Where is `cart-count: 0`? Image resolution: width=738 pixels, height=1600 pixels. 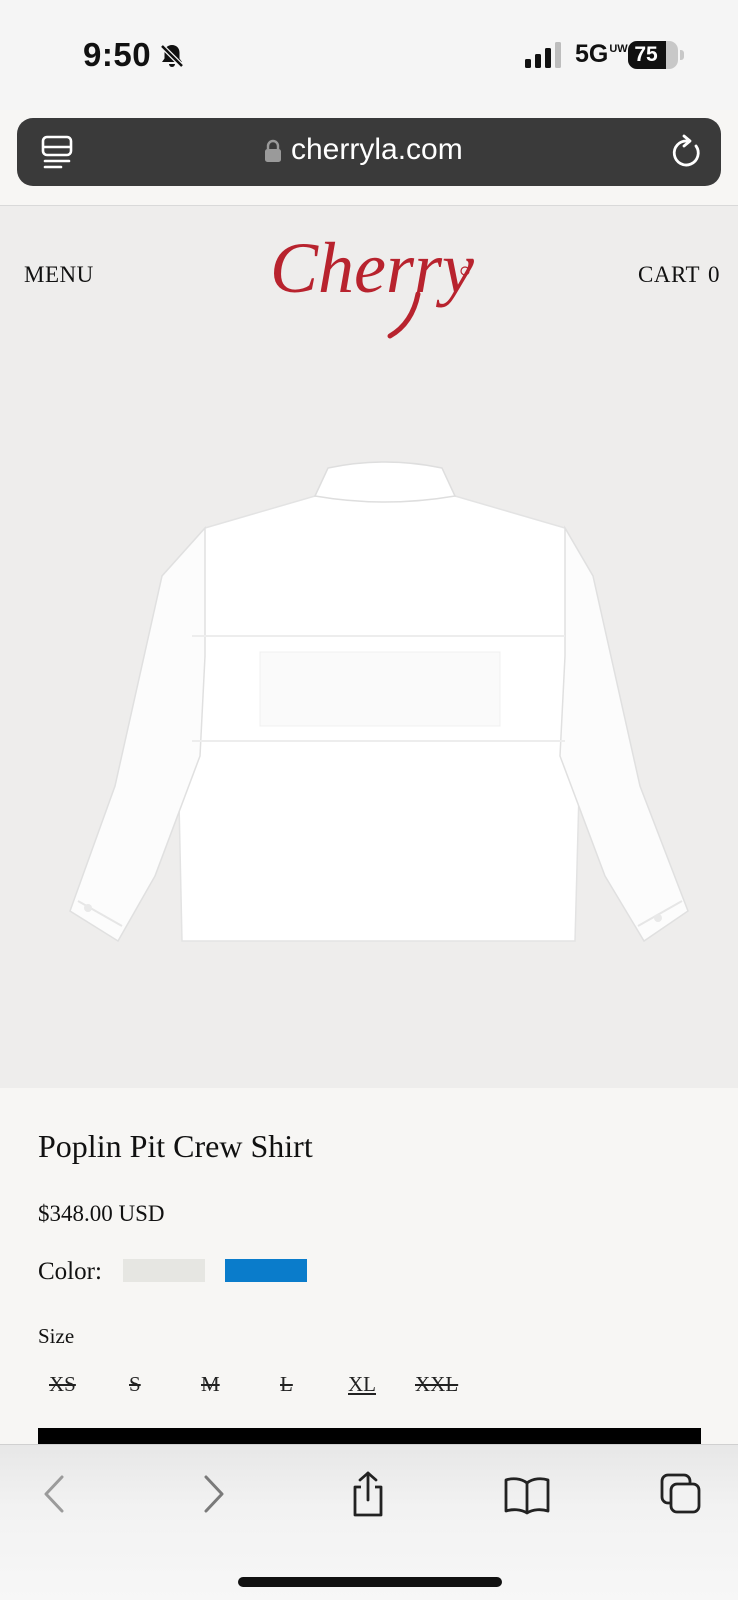 cart-count: 0 is located at coordinates (714, 274).